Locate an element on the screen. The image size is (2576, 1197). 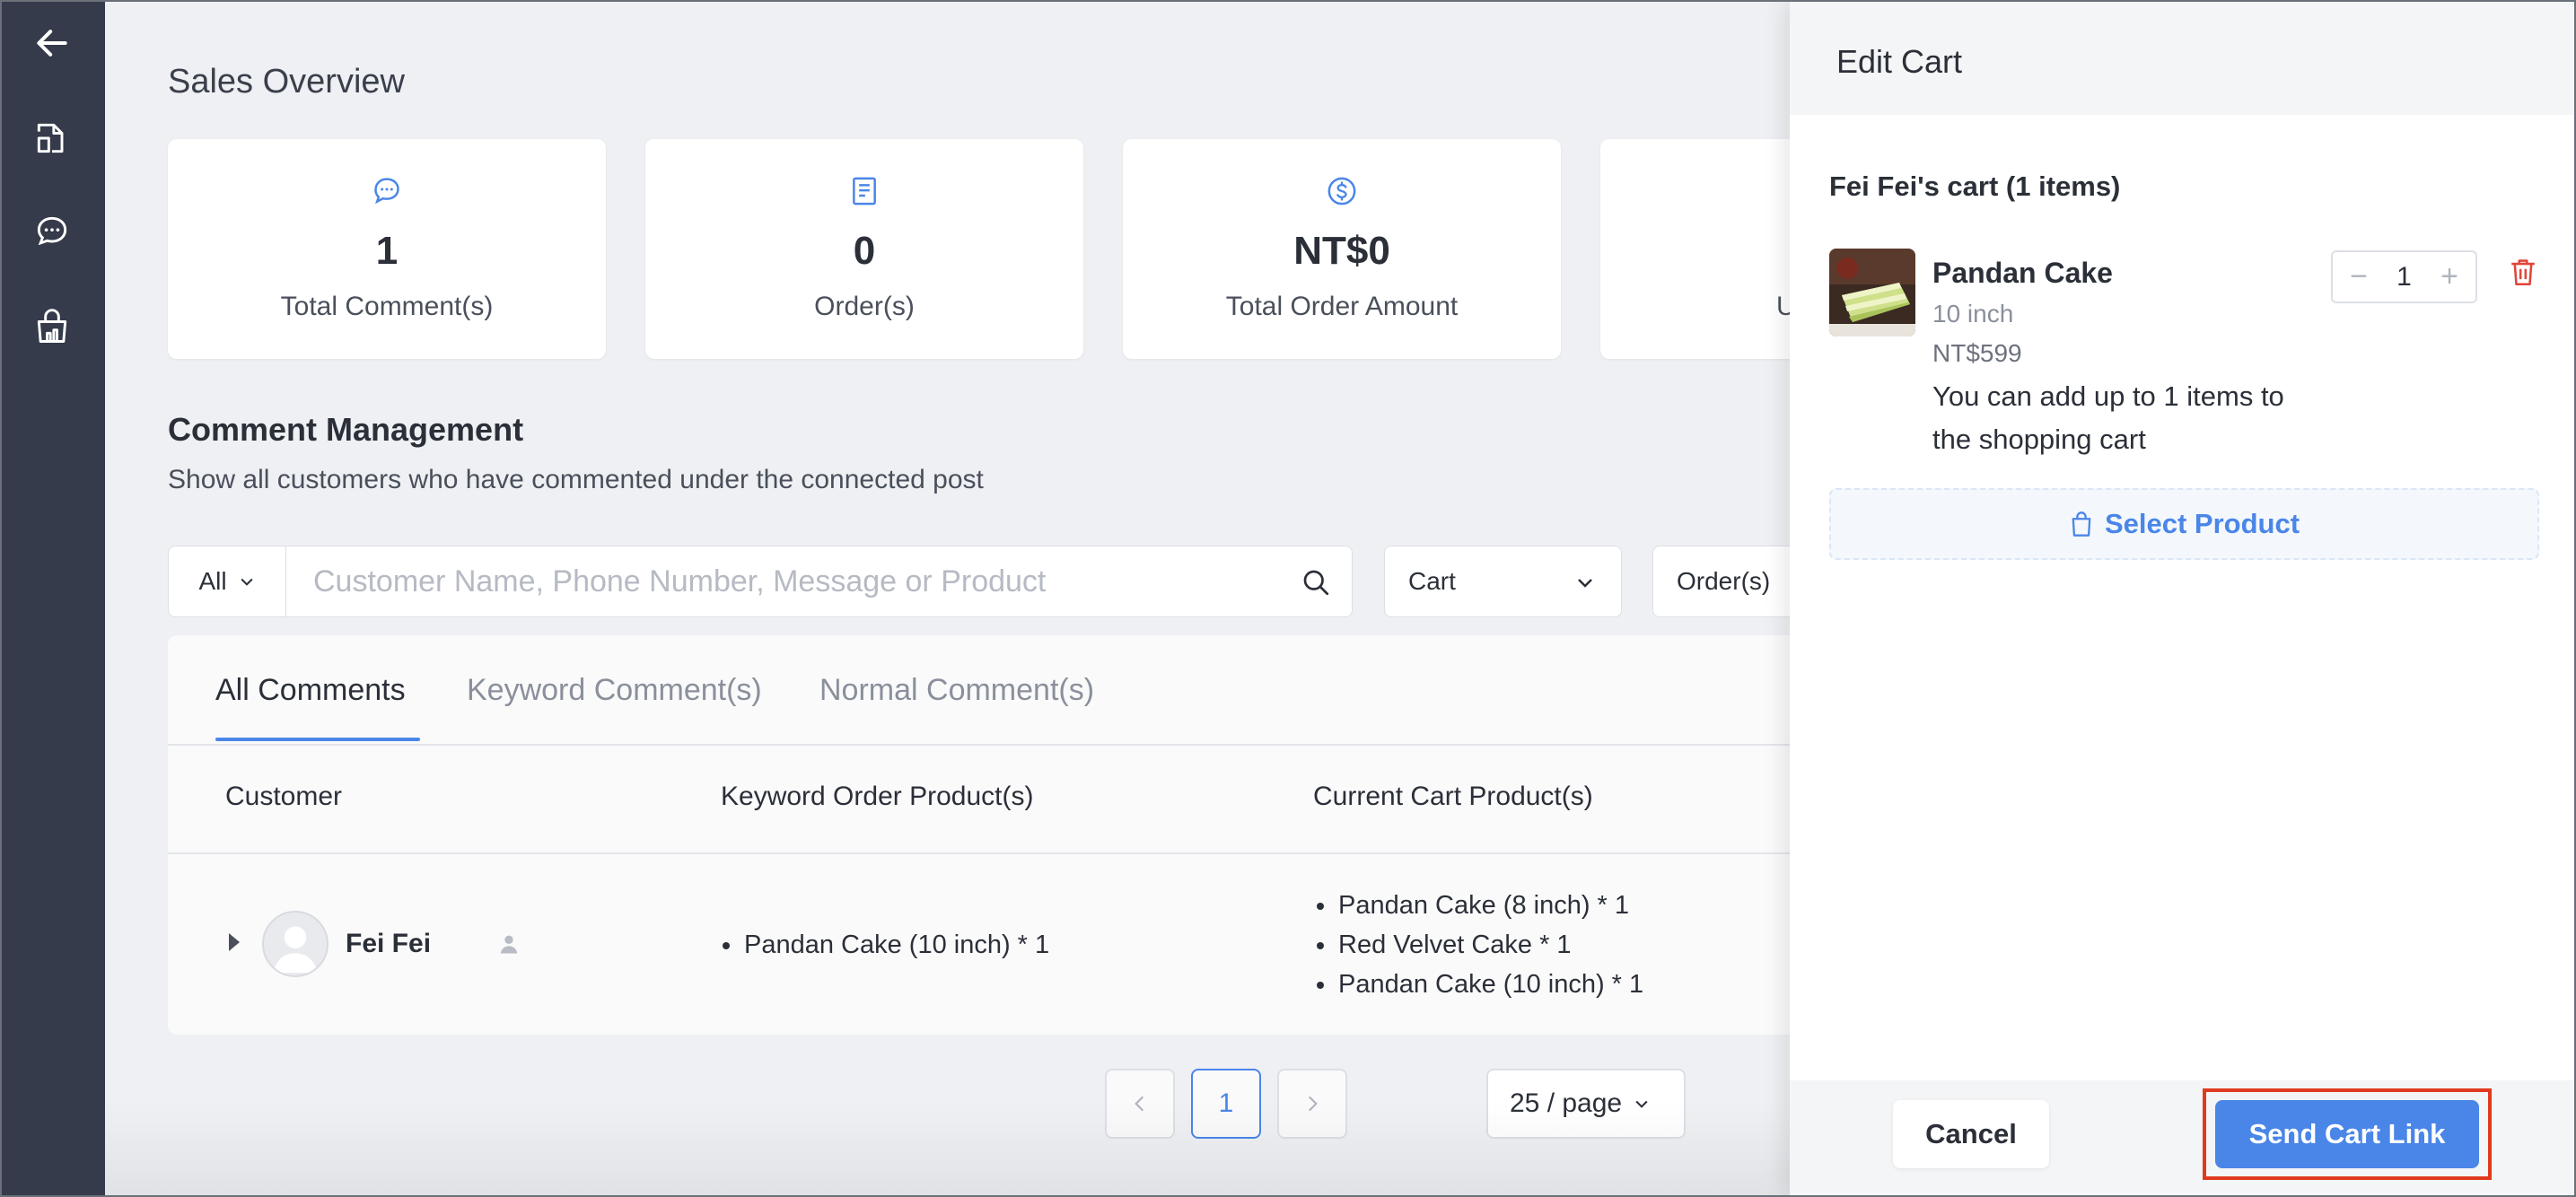
stat-value: 0 is located at coordinates (864, 251).